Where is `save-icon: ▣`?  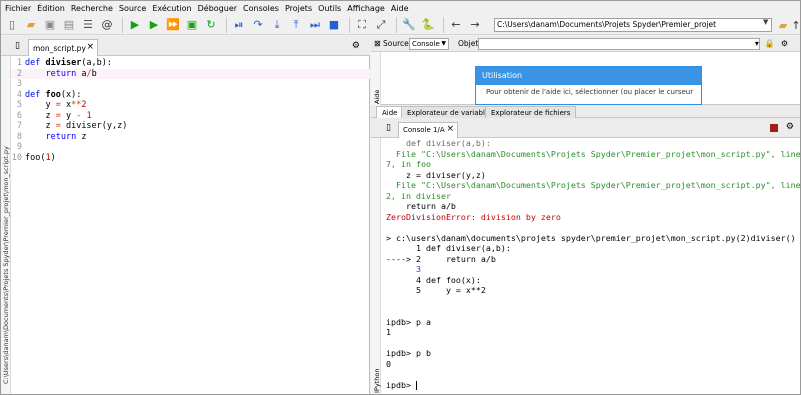 save-icon: ▣ is located at coordinates (50, 25).